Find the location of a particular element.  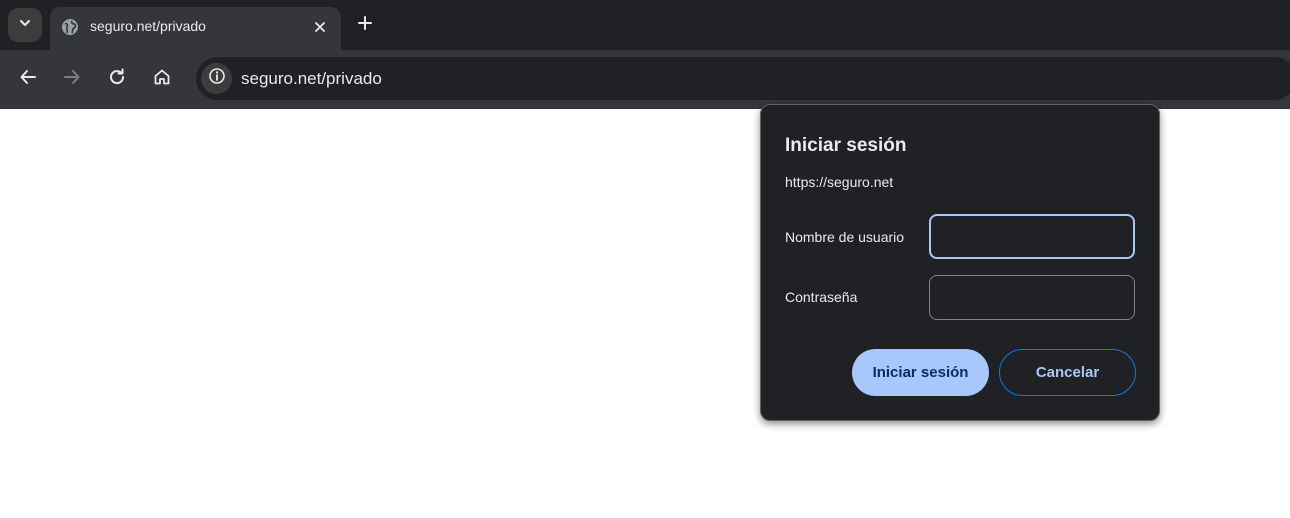

reload-icon is located at coordinates (117, 79).